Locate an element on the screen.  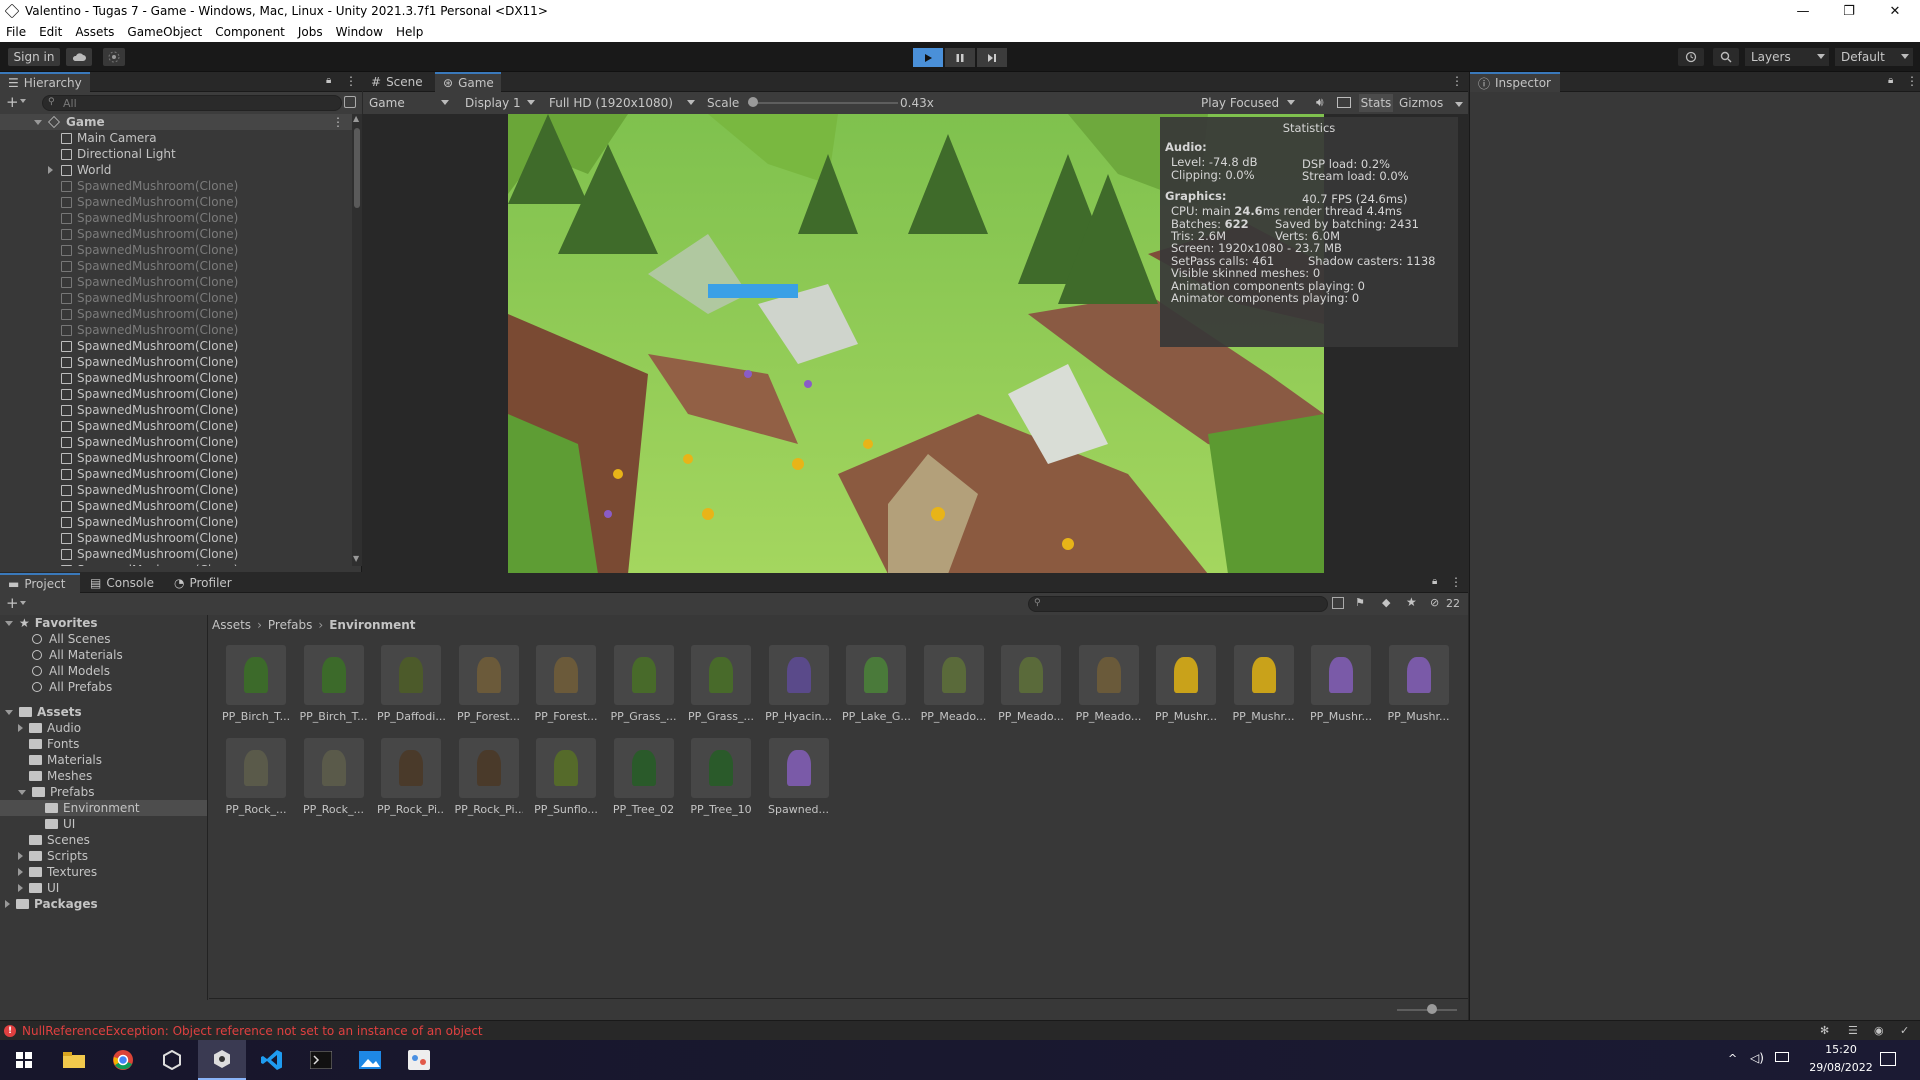
stats-layout-icon is located at coordinates (1344, 102).